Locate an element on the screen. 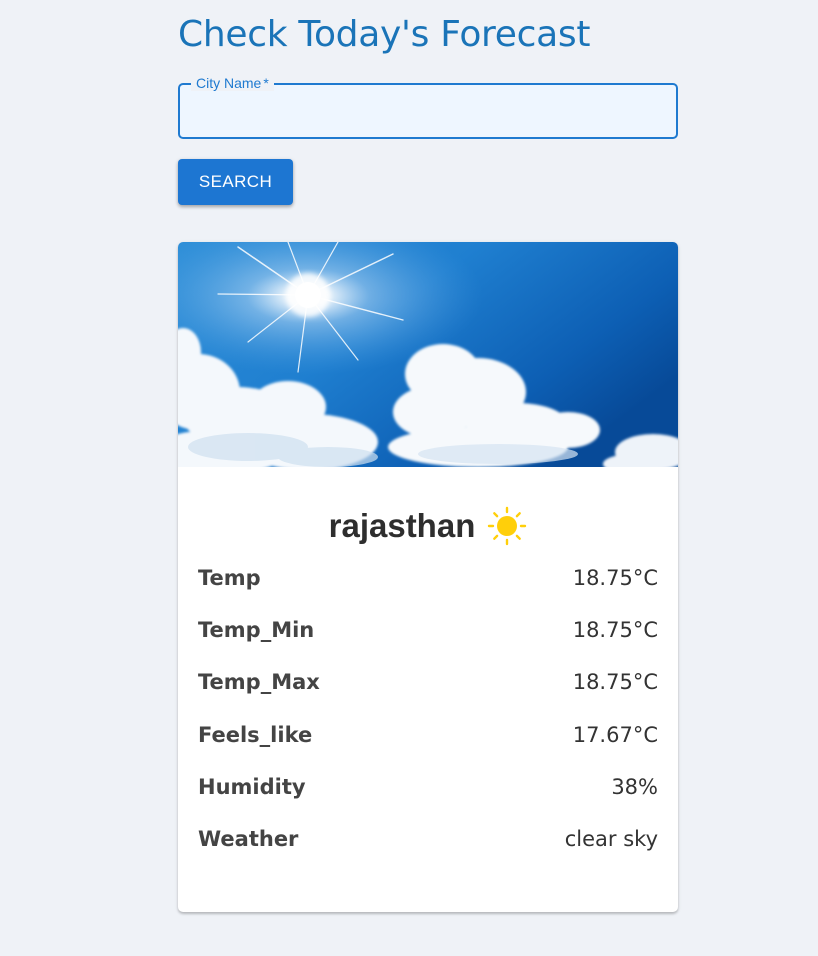  detail-row-weather: Weather clear sky is located at coordinates (428, 843).